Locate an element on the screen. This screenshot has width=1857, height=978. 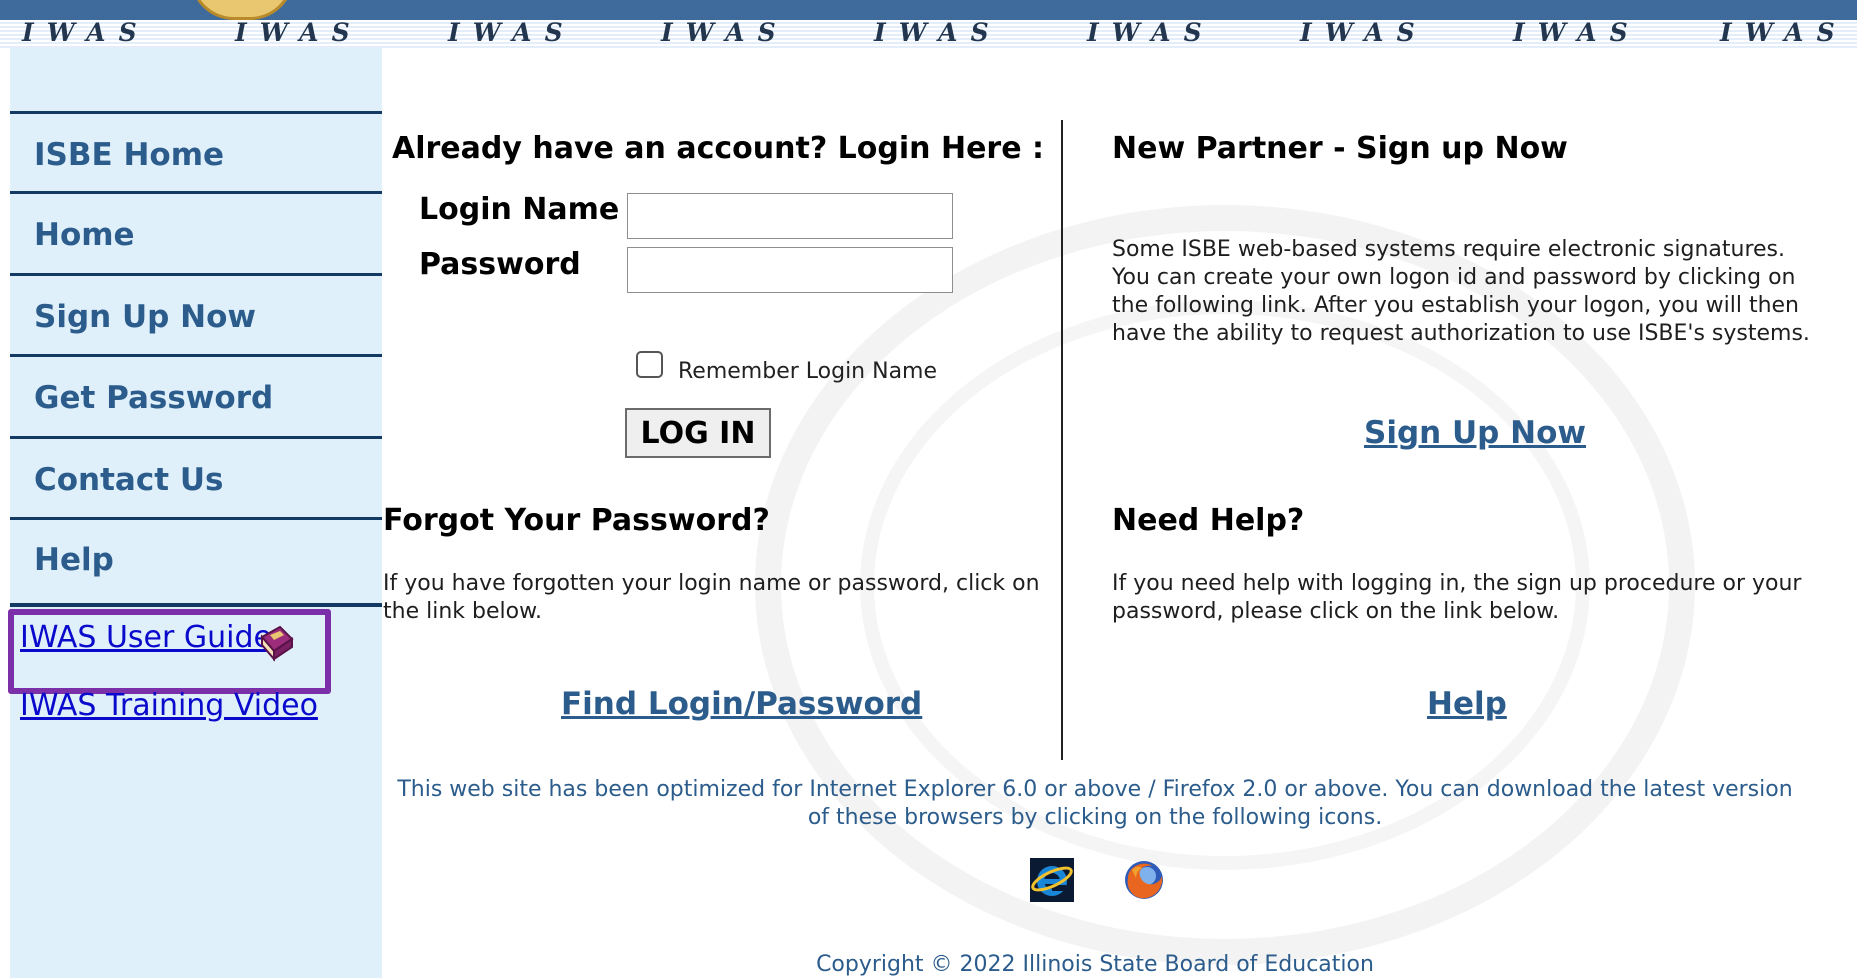
sidebar-item-contact-us: Contact Us is located at coordinates (196, 476).